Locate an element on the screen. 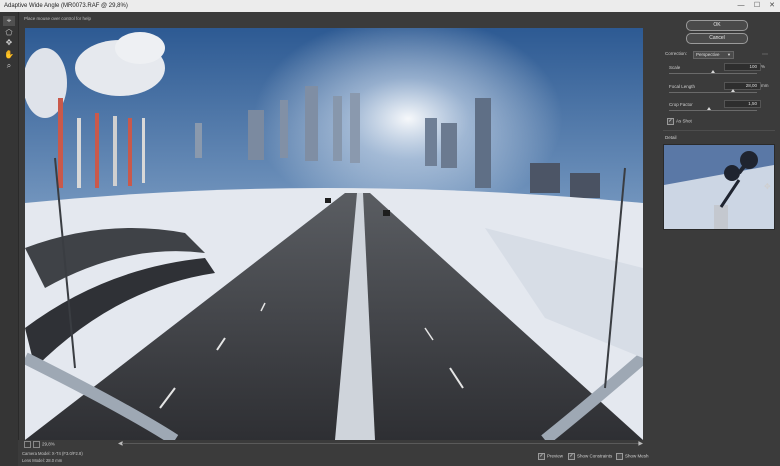  focal-length-unit: mm is located at coordinates (765, 85).